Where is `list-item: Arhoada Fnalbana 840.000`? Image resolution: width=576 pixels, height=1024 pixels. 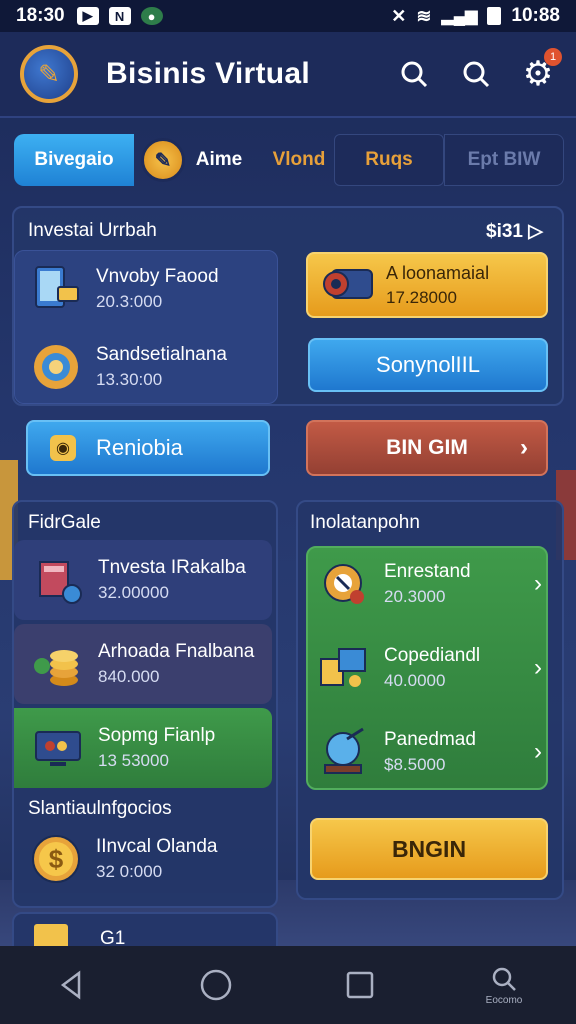
list-item: Arhoada Fnalbana 840.000 is located at coordinates (143, 664).